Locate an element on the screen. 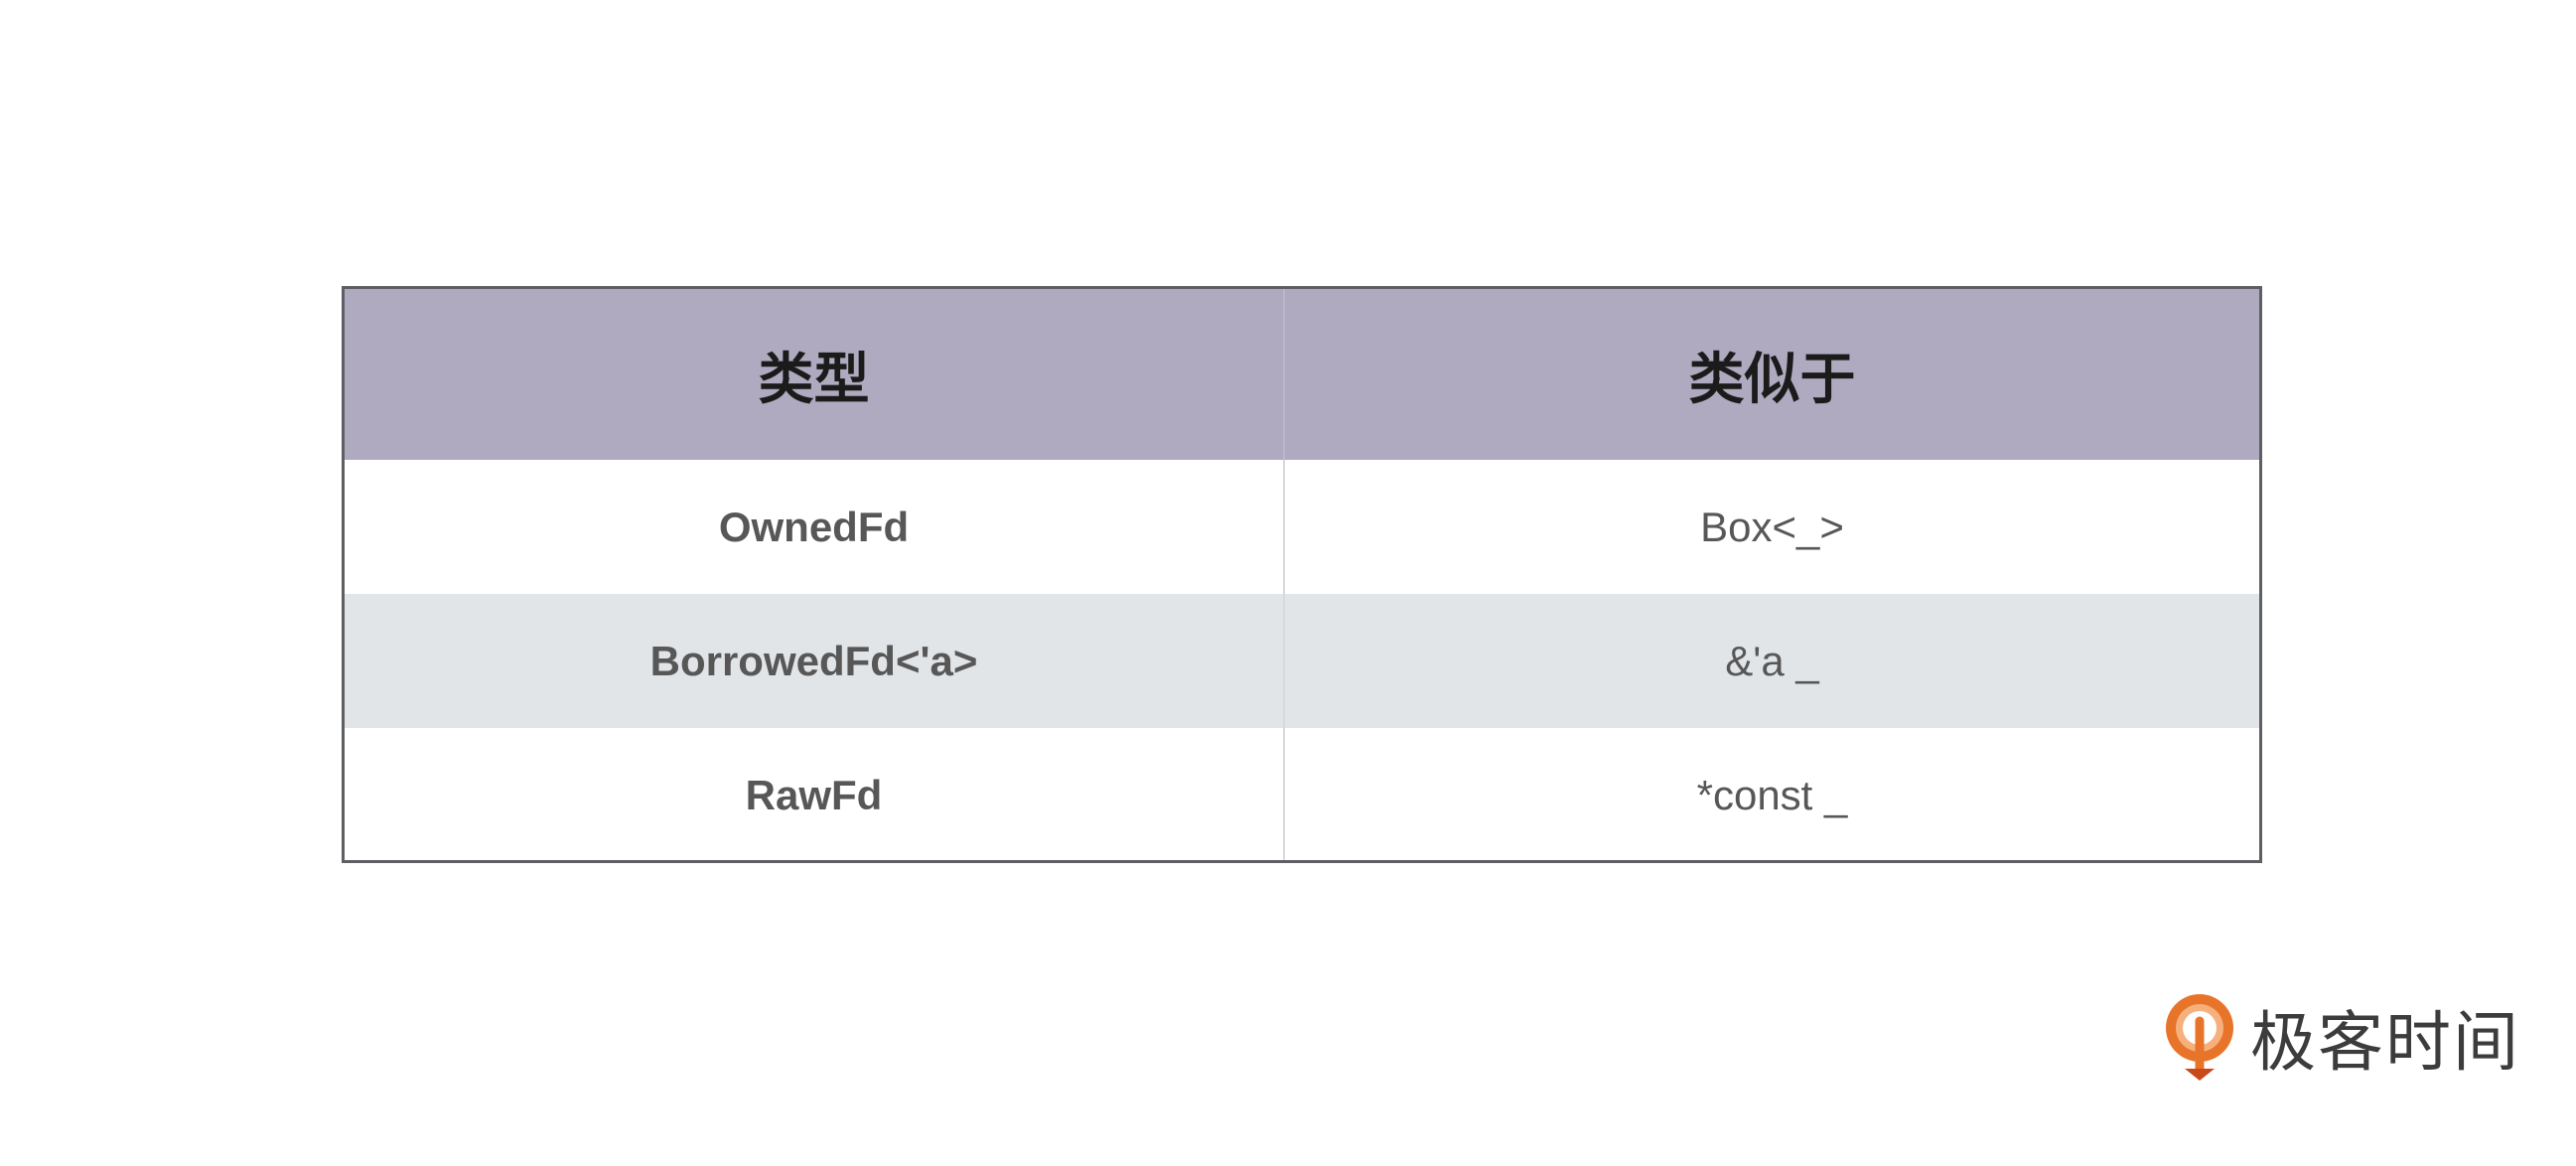 This screenshot has height=1166, width=2576. similar-cell: &'a _ is located at coordinates (1771, 661).